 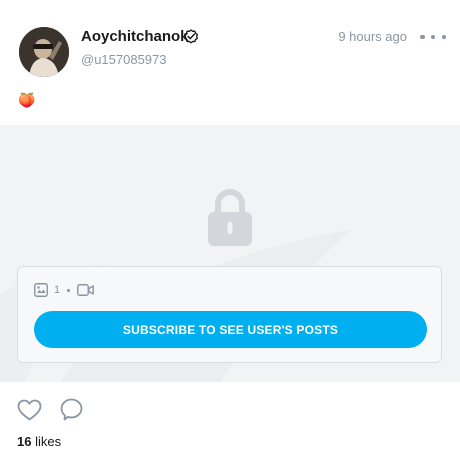 What do you see at coordinates (124, 59) in the screenshot?
I see `author-username: @u157085973` at bounding box center [124, 59].